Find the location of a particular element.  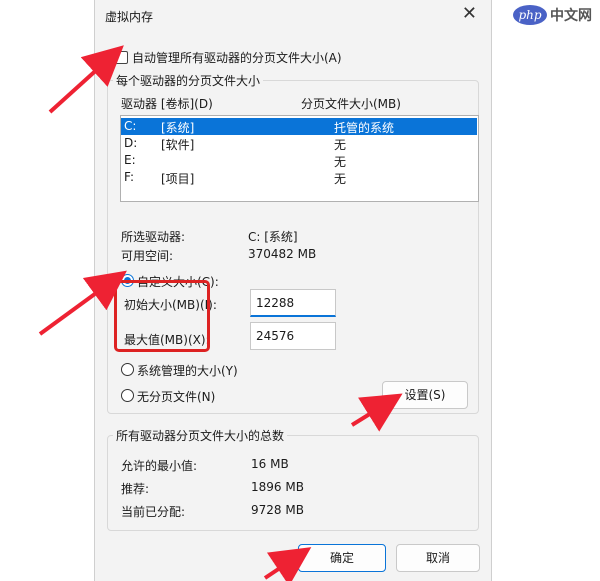

max-size-input: 24576 is located at coordinates (293, 336).